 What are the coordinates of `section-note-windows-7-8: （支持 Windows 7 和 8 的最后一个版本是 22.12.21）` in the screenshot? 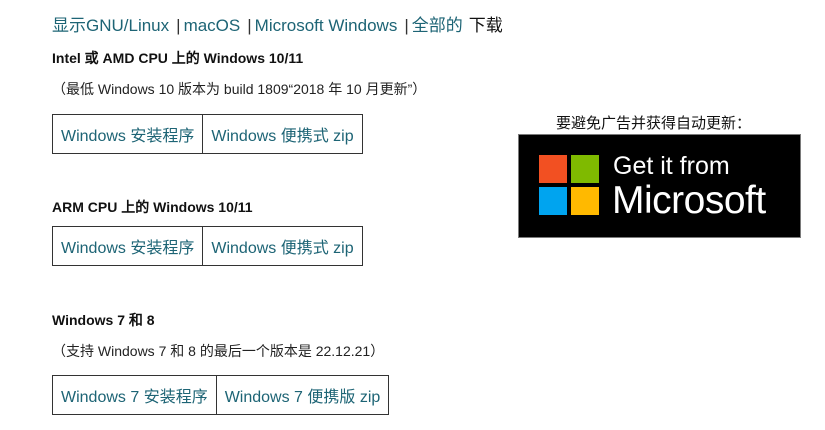 It's located at (218, 351).